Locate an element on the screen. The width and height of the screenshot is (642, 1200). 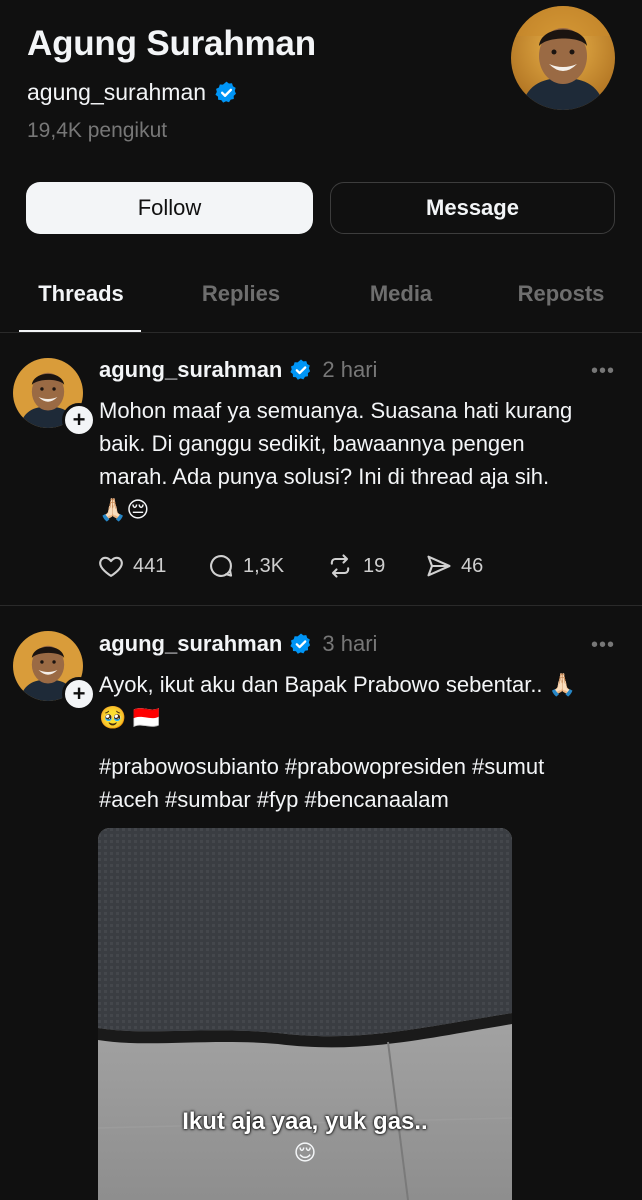
share-button: 46 is located at coordinates (475, 566).